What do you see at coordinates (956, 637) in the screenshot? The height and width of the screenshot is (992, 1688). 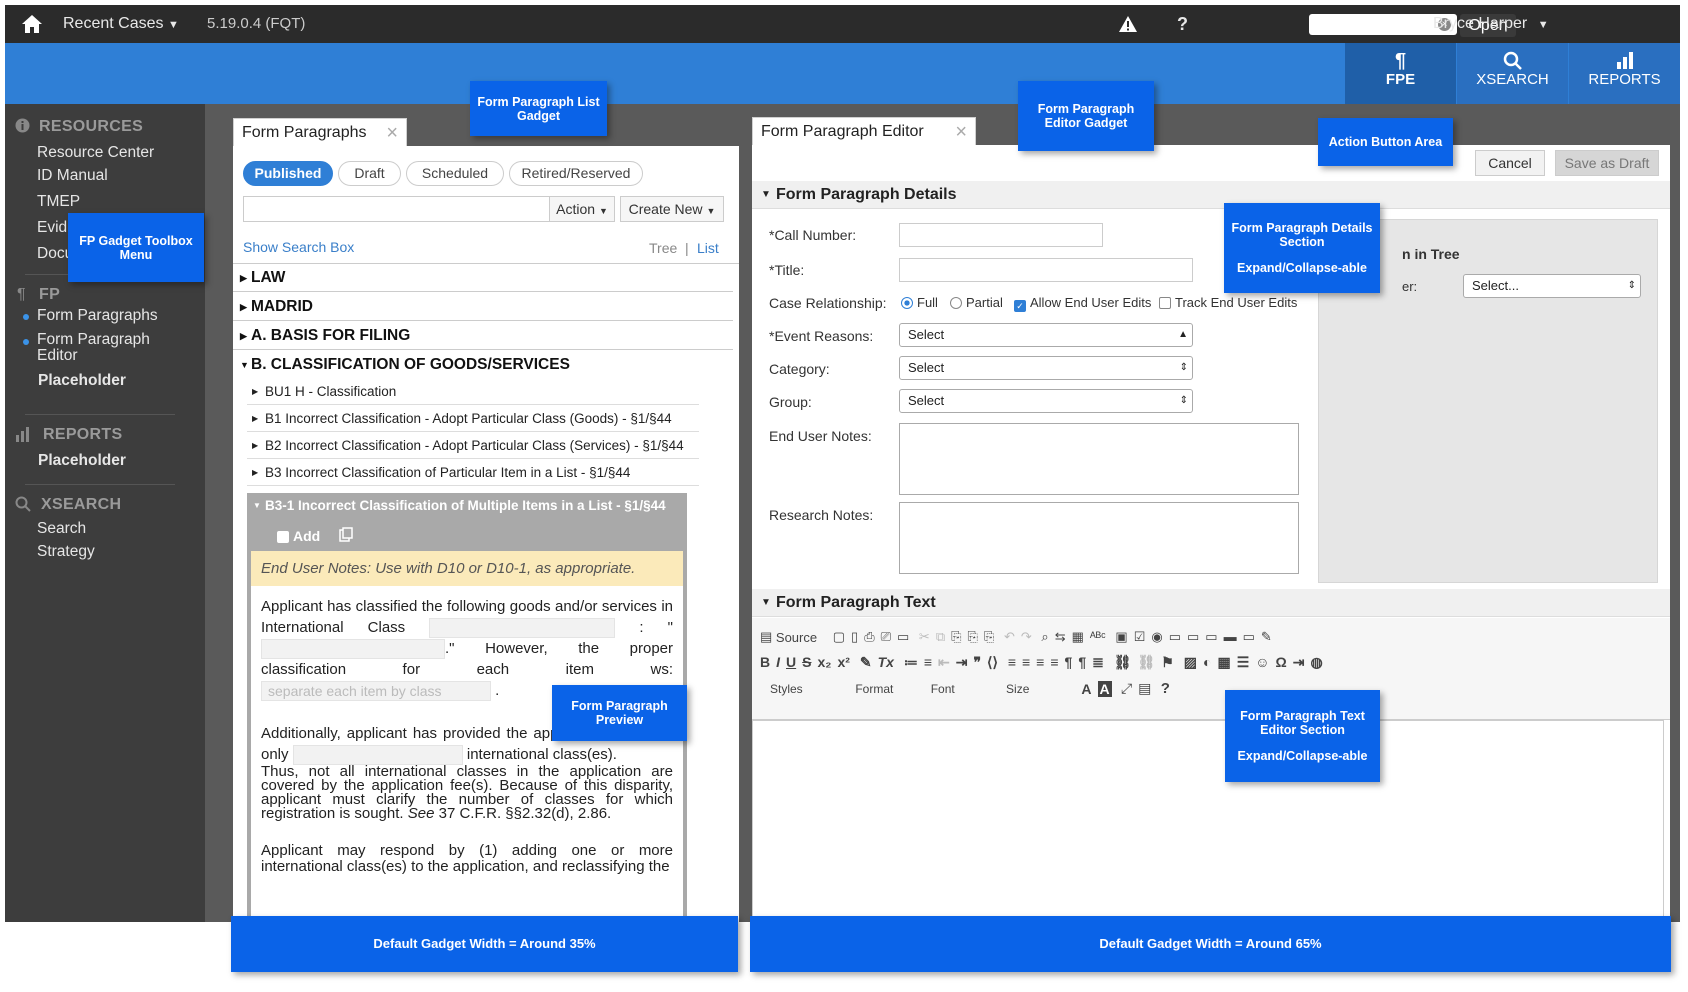 I see `paste-icon: ⎘` at bounding box center [956, 637].